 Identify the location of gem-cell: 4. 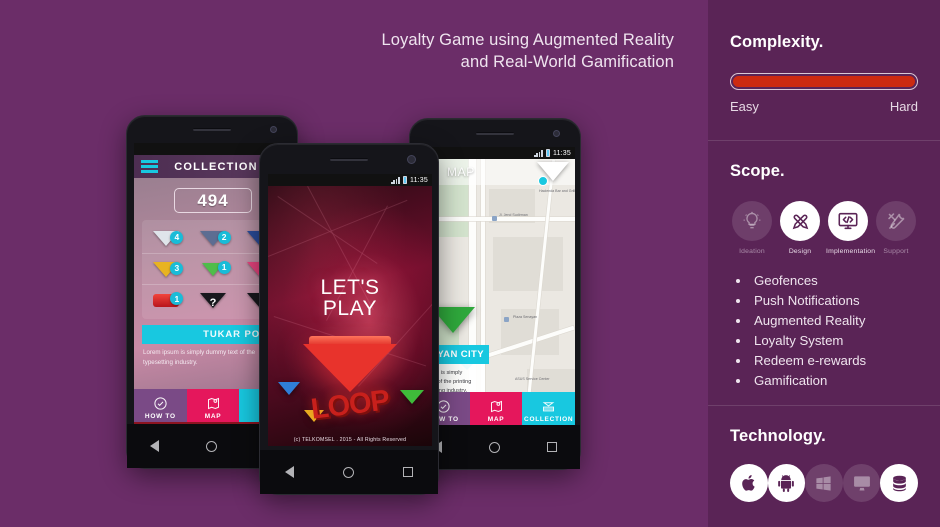
(165, 238).